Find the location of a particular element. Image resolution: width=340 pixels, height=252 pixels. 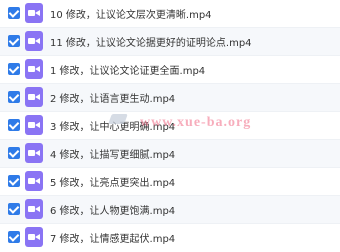

file-row: 6 修改，让人物更饱满.mp4 is located at coordinates (170, 210).